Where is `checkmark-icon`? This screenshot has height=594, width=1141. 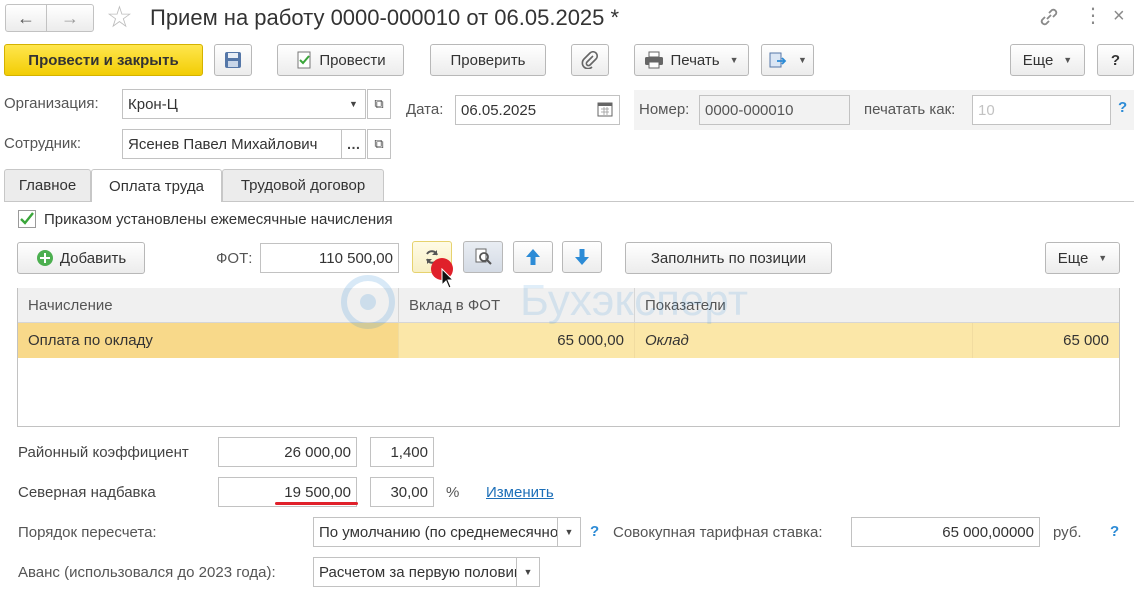
checkmark-icon is located at coordinates (27, 218).